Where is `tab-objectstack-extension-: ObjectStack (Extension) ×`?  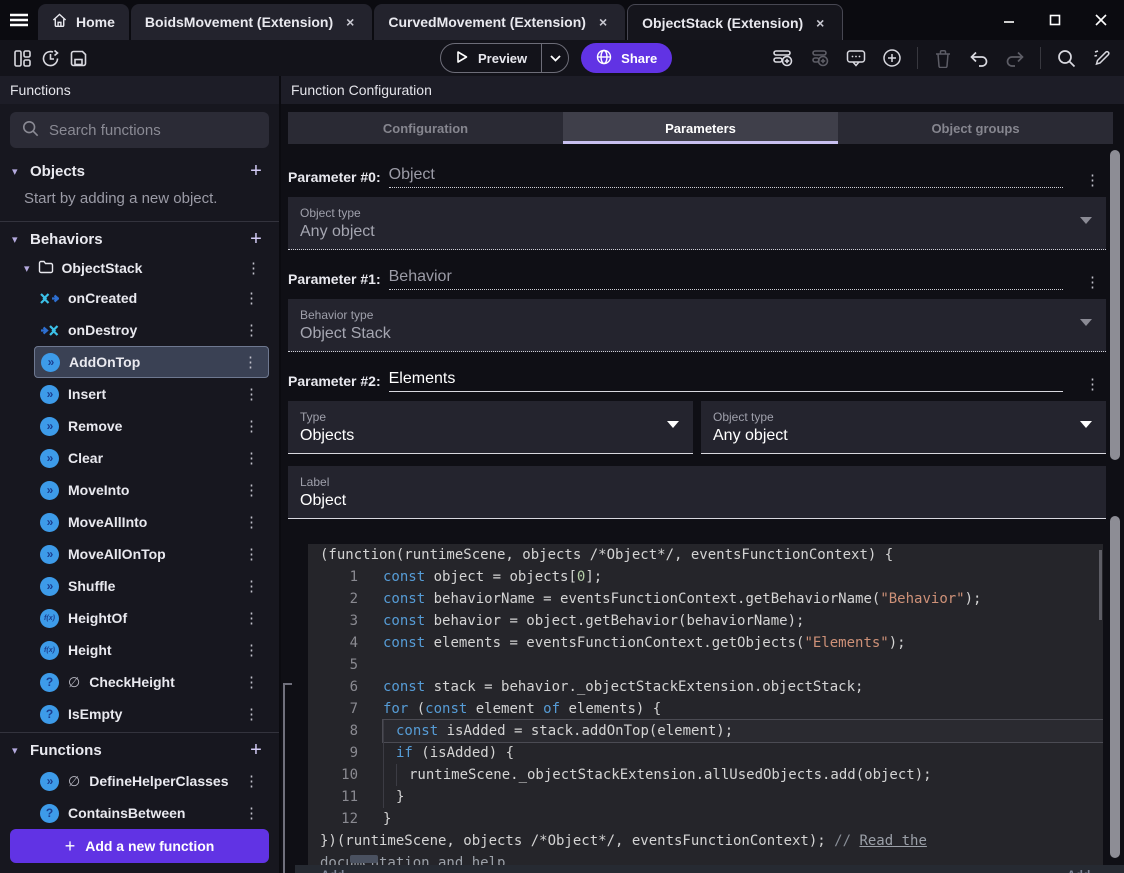
tab-objectstack-extension-: ObjectStack (Extension) × is located at coordinates (735, 22).